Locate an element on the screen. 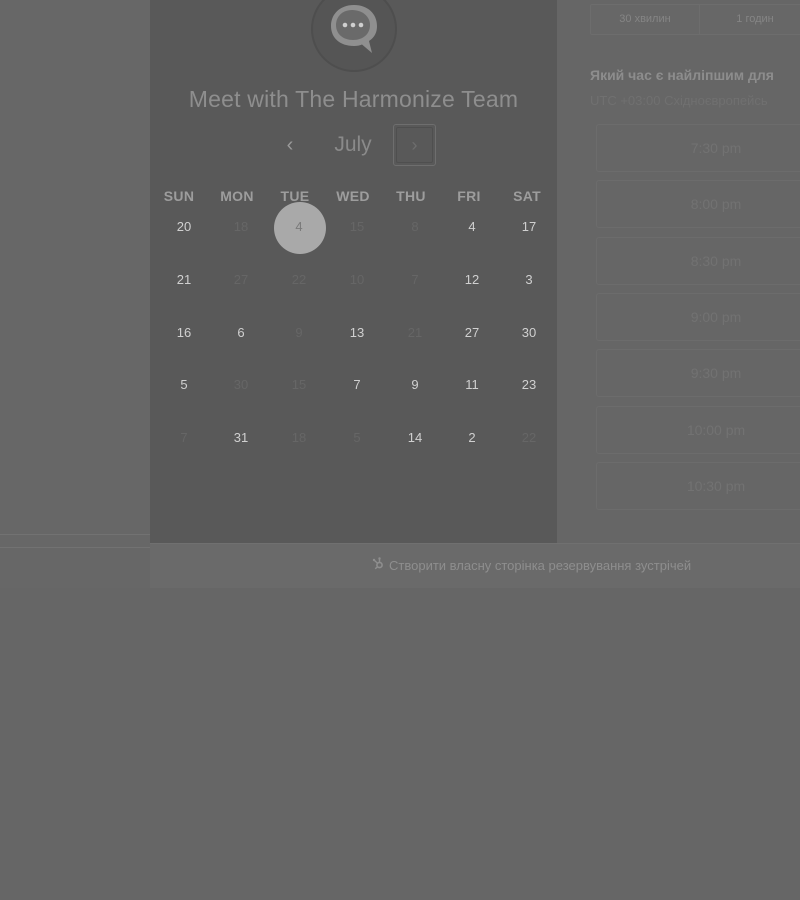 The width and height of the screenshot is (800, 900). month-navigator: ‹ July › is located at coordinates (353, 145).